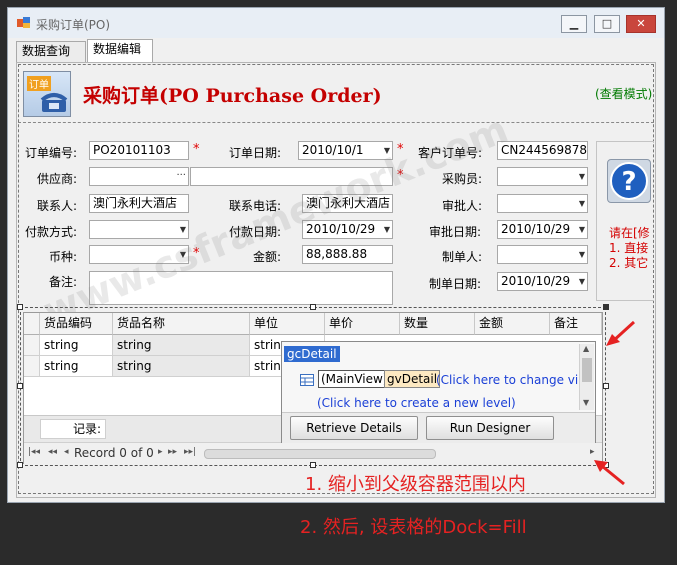  I want to click on tab-label: 数据查询, so click(46, 51).